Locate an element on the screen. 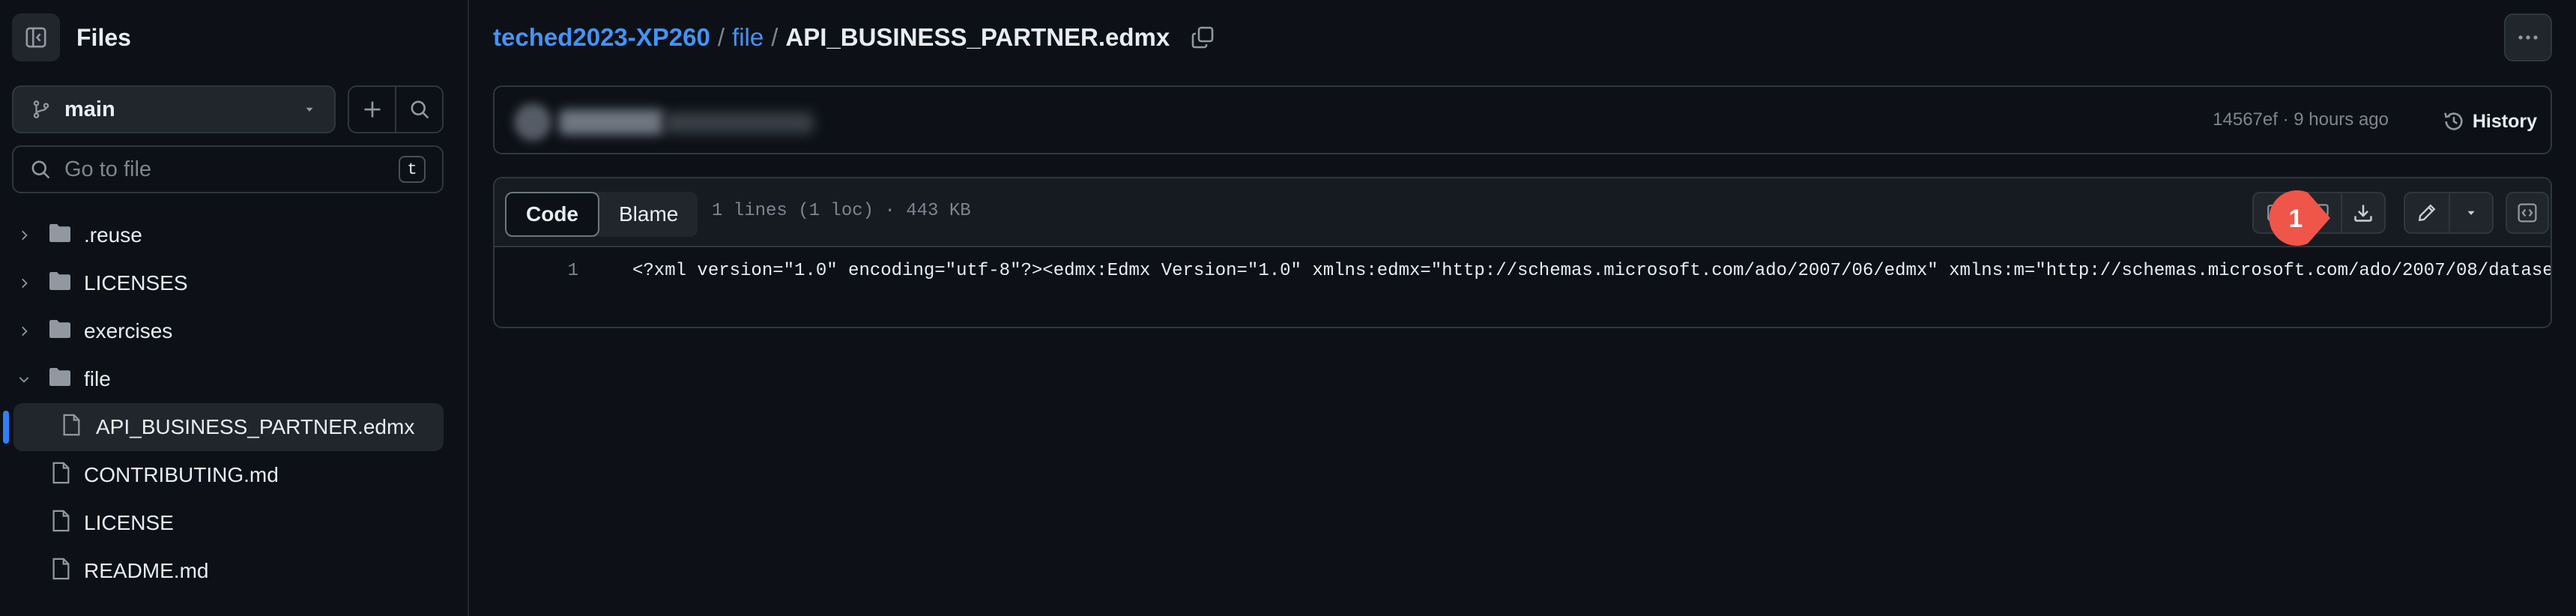 The image size is (2576, 616). tree-item-contributing: CONTRIBUTING.md is located at coordinates (234, 475).